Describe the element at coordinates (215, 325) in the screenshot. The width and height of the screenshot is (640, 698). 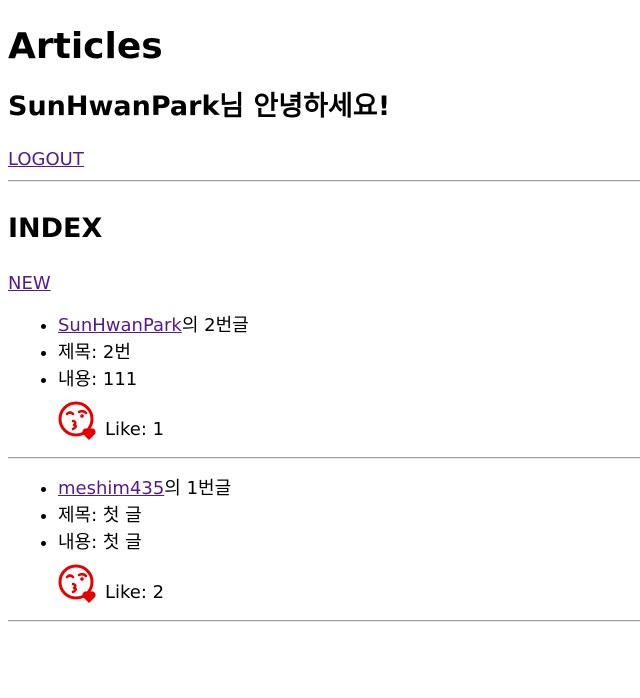
I see `article-number-text: 의 2번글` at that location.